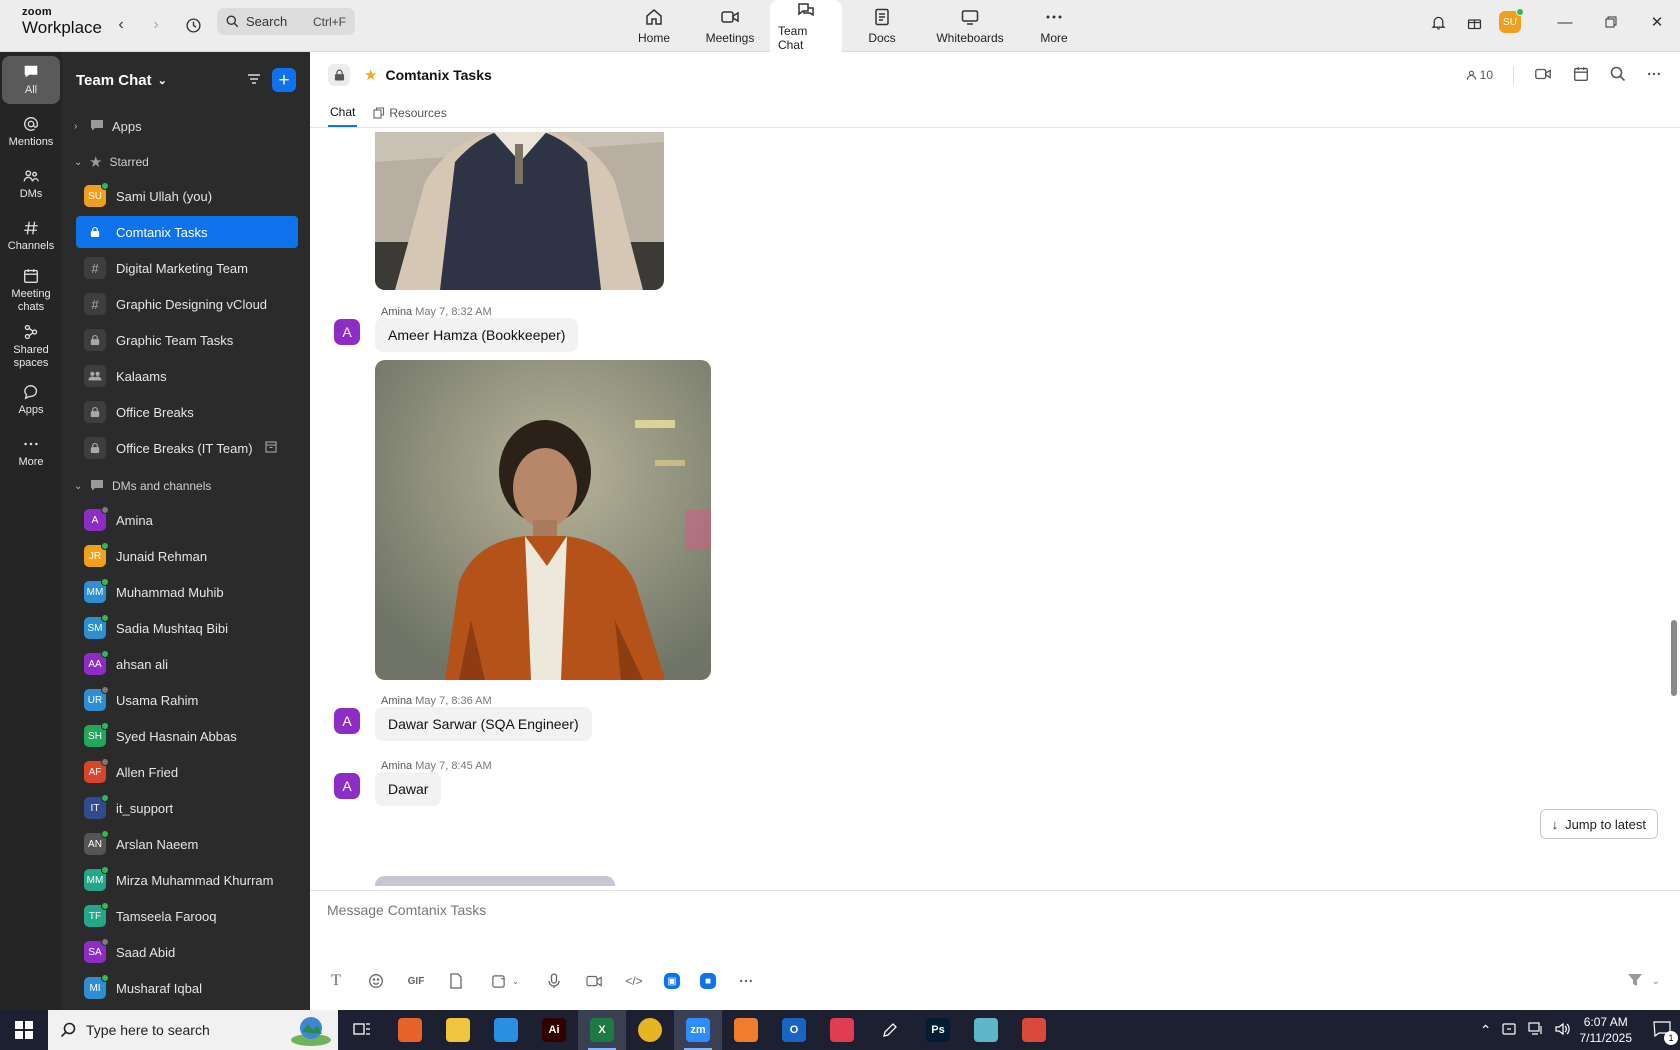 The height and width of the screenshot is (1050, 1680). Describe the element at coordinates (121, 25) in the screenshot. I see `back-arrow-icon: ‹` at that location.